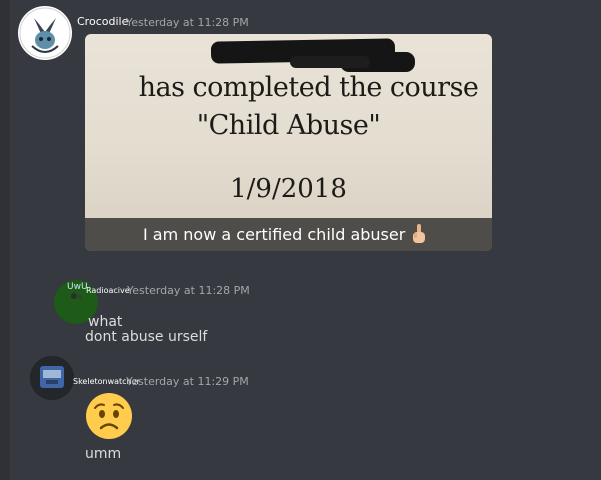 The width and height of the screenshot is (601, 480). Describe the element at coordinates (103, 454) in the screenshot. I see `message-text: umm` at that location.